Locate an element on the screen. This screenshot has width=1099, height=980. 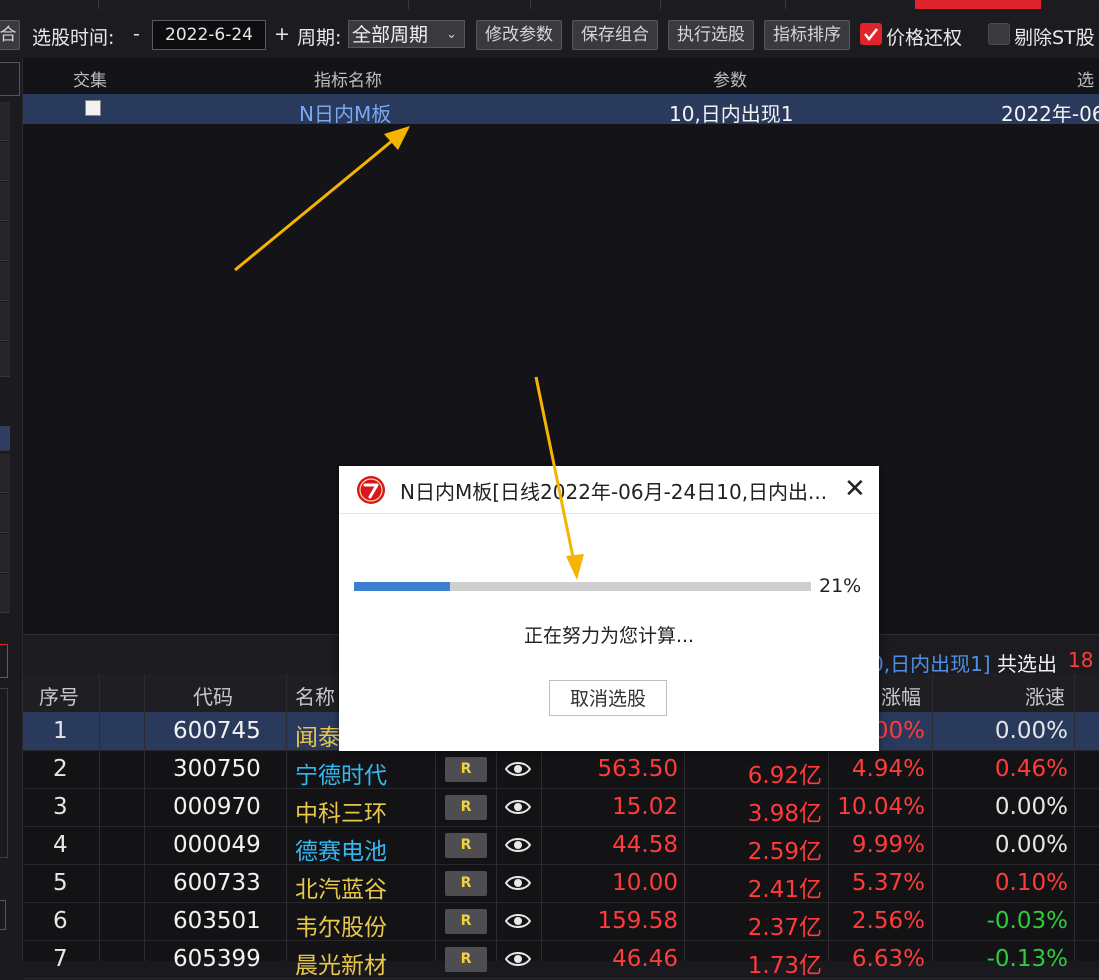
table-row: 3 000970 中科三环 15.02 3.98亿 10.04% 0.00% R is located at coordinates (561, 807).